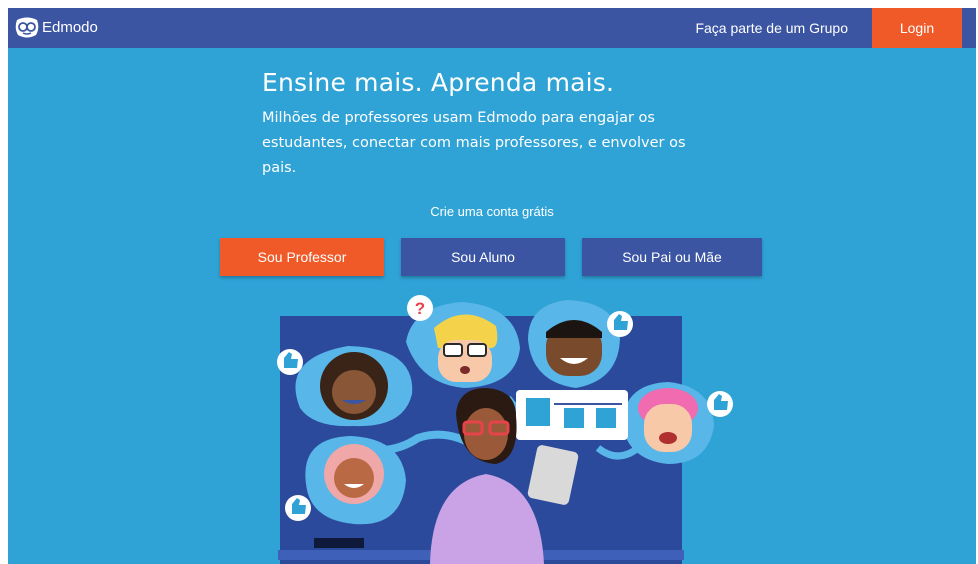  Describe the element at coordinates (483, 257) in the screenshot. I see `student-signup-button: Sou Aluno` at that location.